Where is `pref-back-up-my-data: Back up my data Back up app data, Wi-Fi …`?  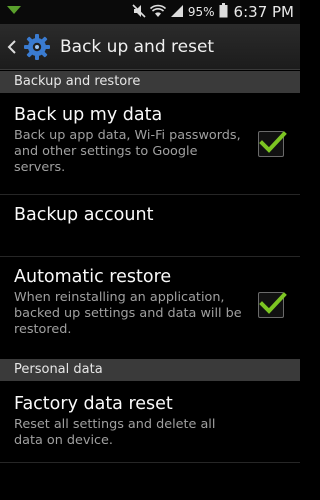 pref-back-up-my-data: Back up my data Back up app data, Wi-Fi … is located at coordinates (150, 140).